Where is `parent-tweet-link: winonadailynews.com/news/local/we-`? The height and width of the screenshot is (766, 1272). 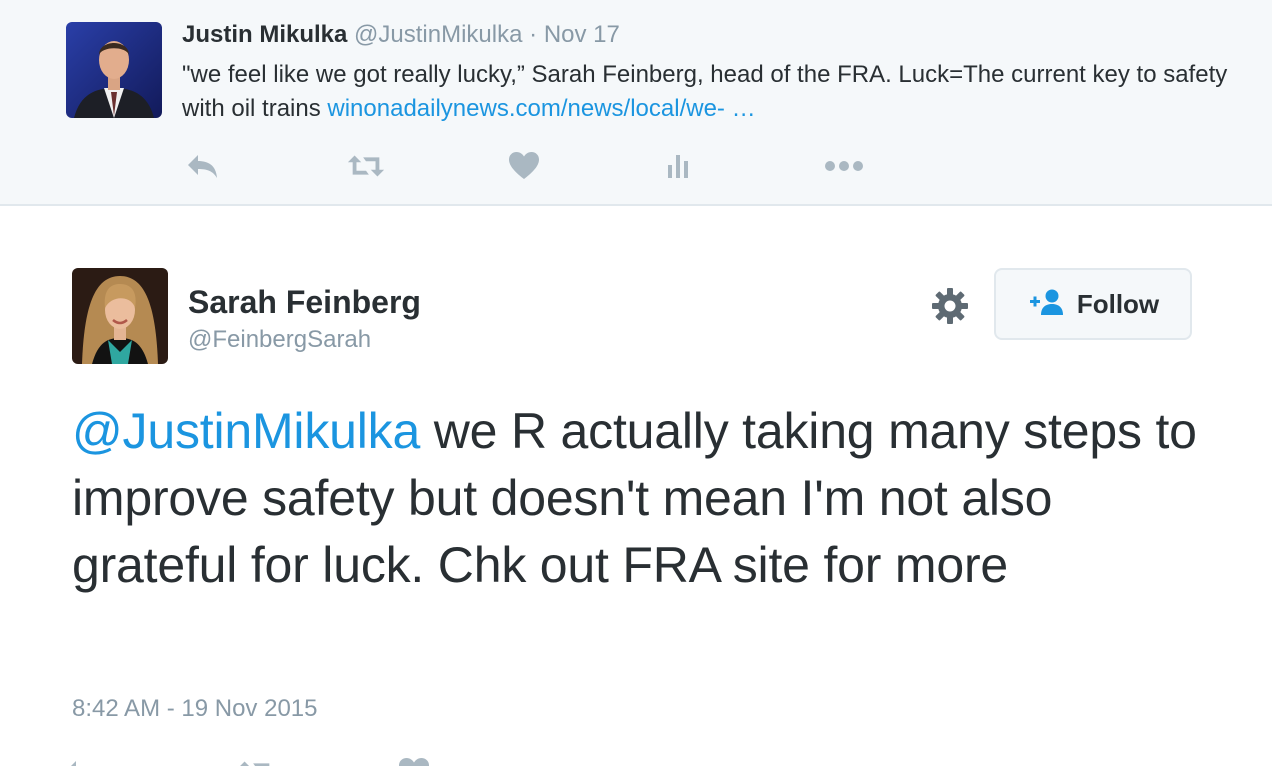
parent-tweet-link: winonadailynews.com/news/local/we- is located at coordinates (526, 108).